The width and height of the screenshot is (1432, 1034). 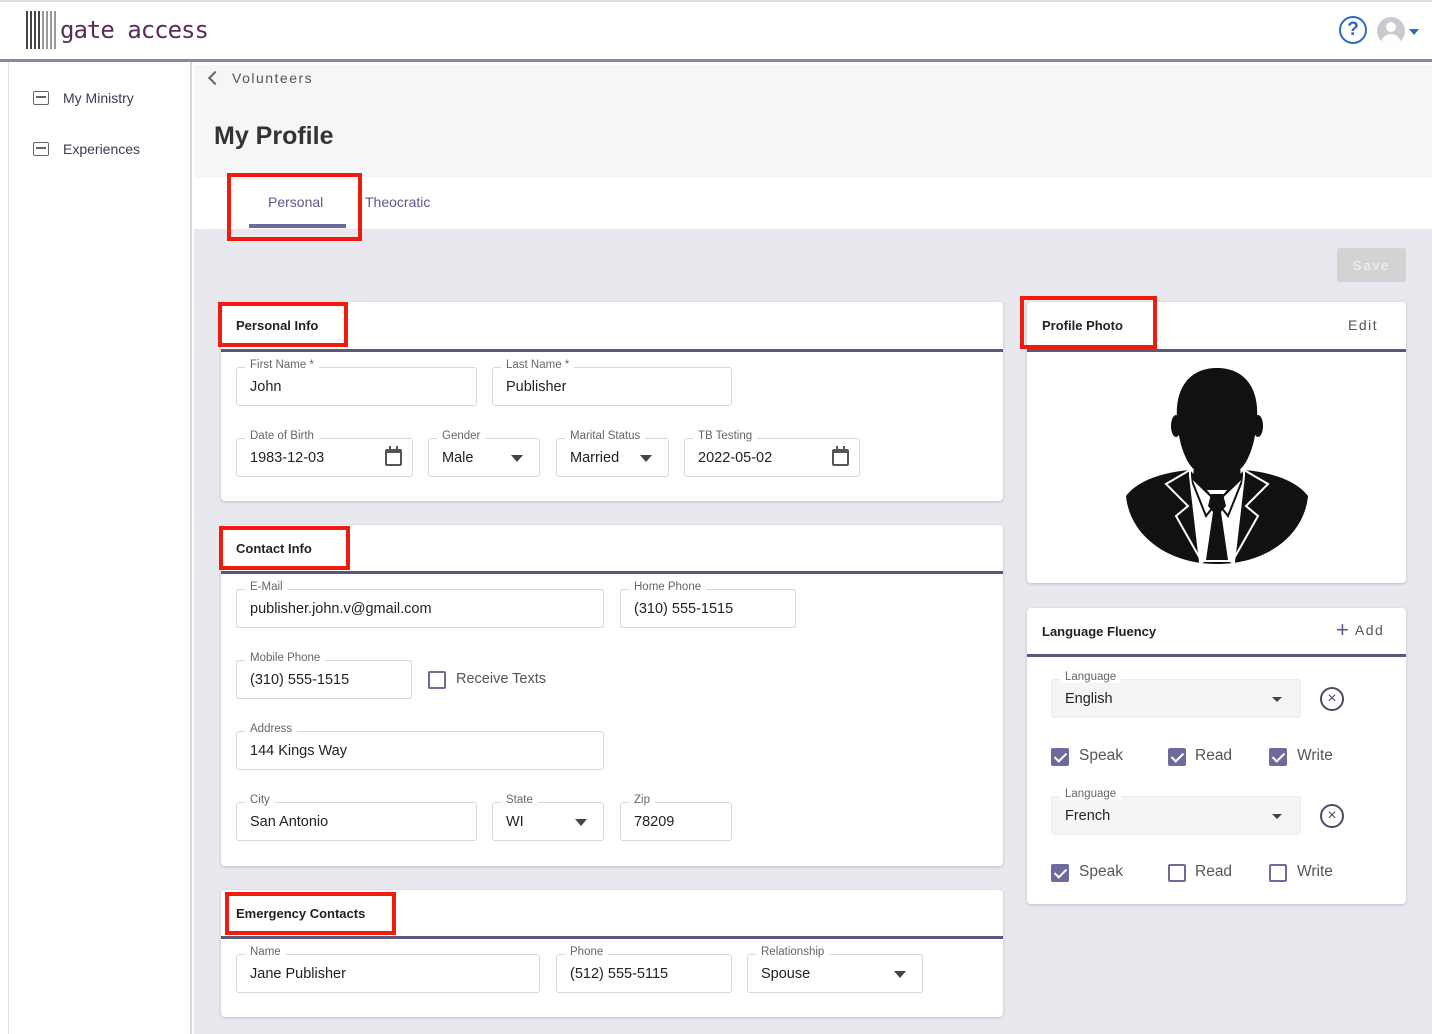 I want to click on sidebar-item-label: My Ministry, so click(x=98, y=98).